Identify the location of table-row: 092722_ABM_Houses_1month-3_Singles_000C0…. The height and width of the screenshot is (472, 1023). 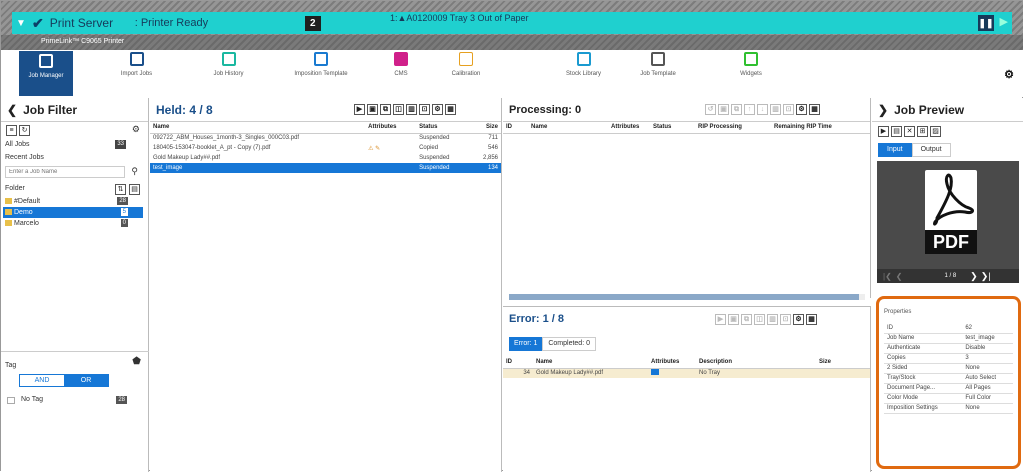
(325, 138).